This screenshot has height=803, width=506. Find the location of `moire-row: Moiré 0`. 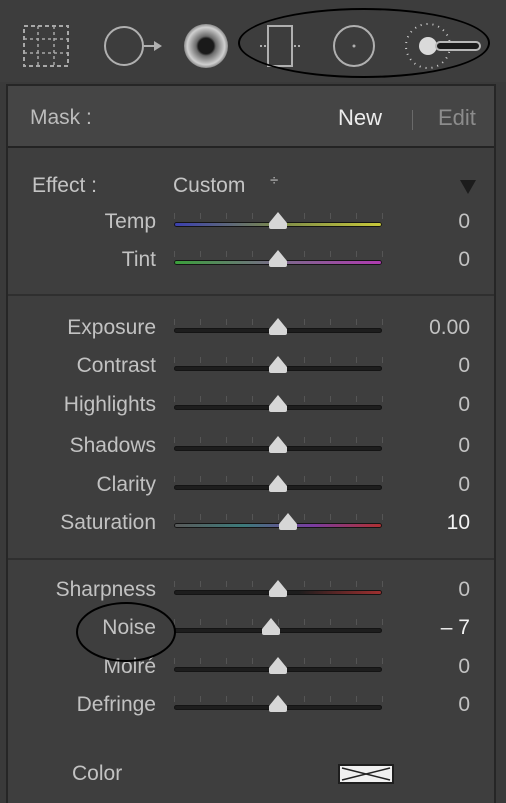

moire-row: Moiré 0 is located at coordinates (251, 668).